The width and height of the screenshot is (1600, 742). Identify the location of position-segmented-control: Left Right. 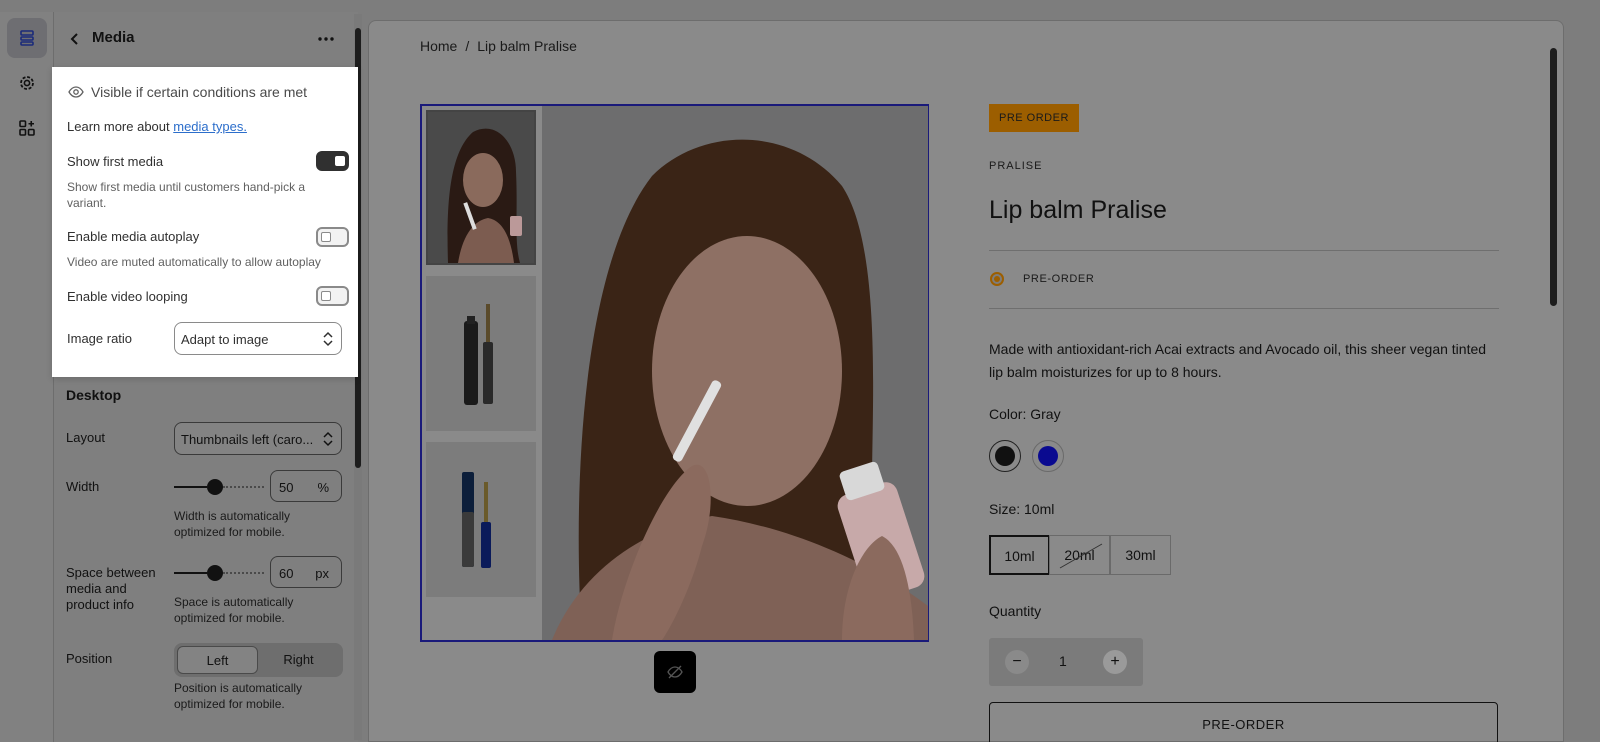
(258, 660).